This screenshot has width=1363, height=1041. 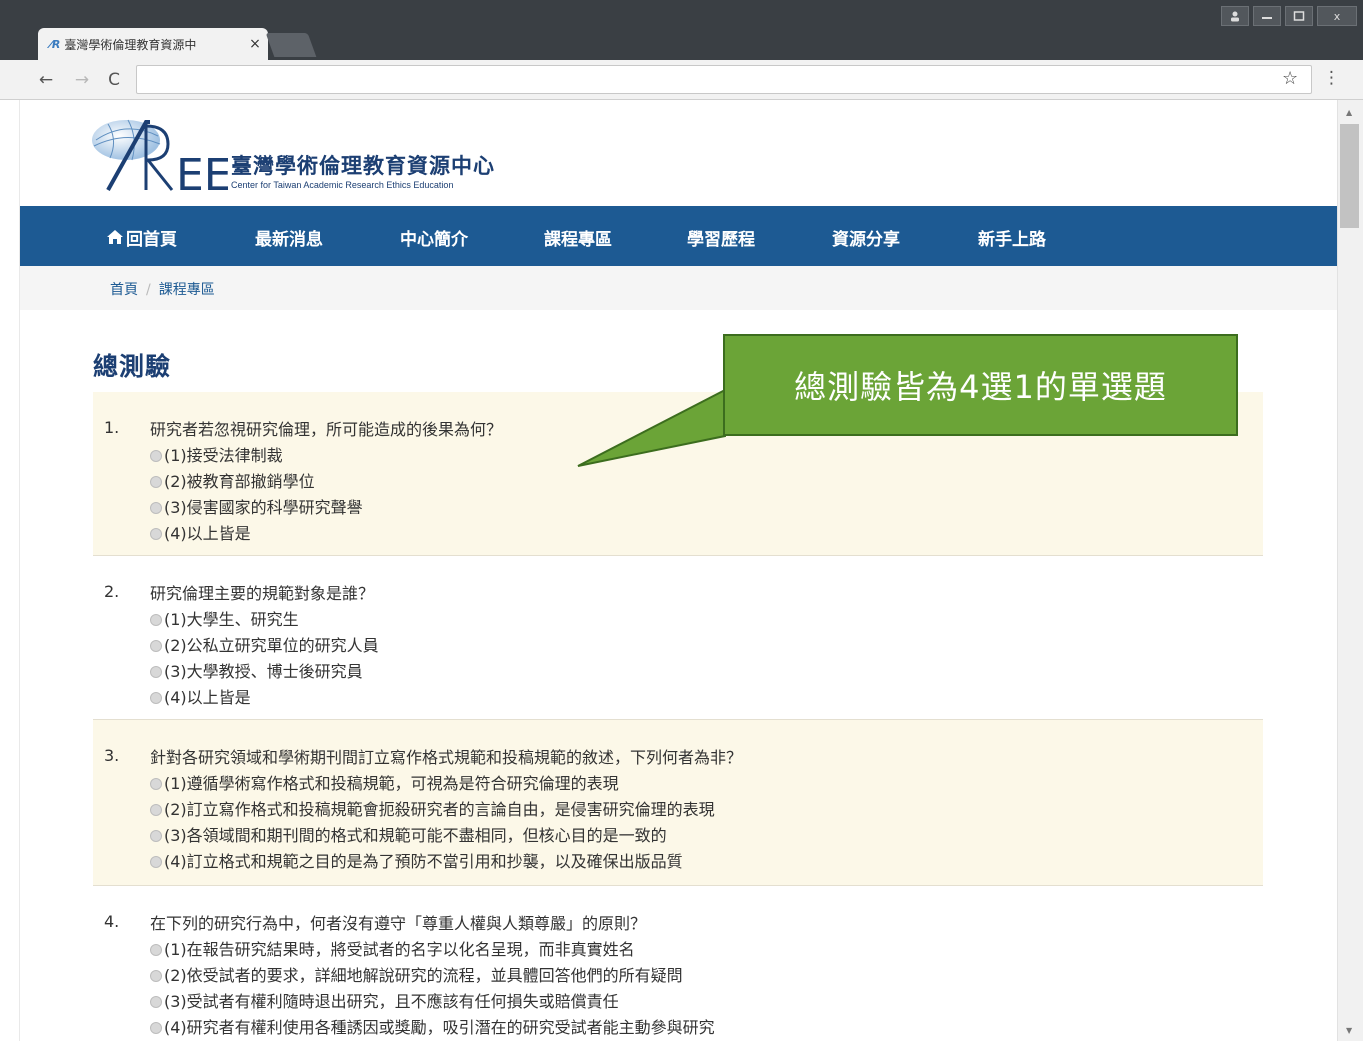 I want to click on option-2: (2)訂立寫作格式和投稿規範會扼殺研究者的言論自由，是侵害研究倫理的表現, so click(x=432, y=810).